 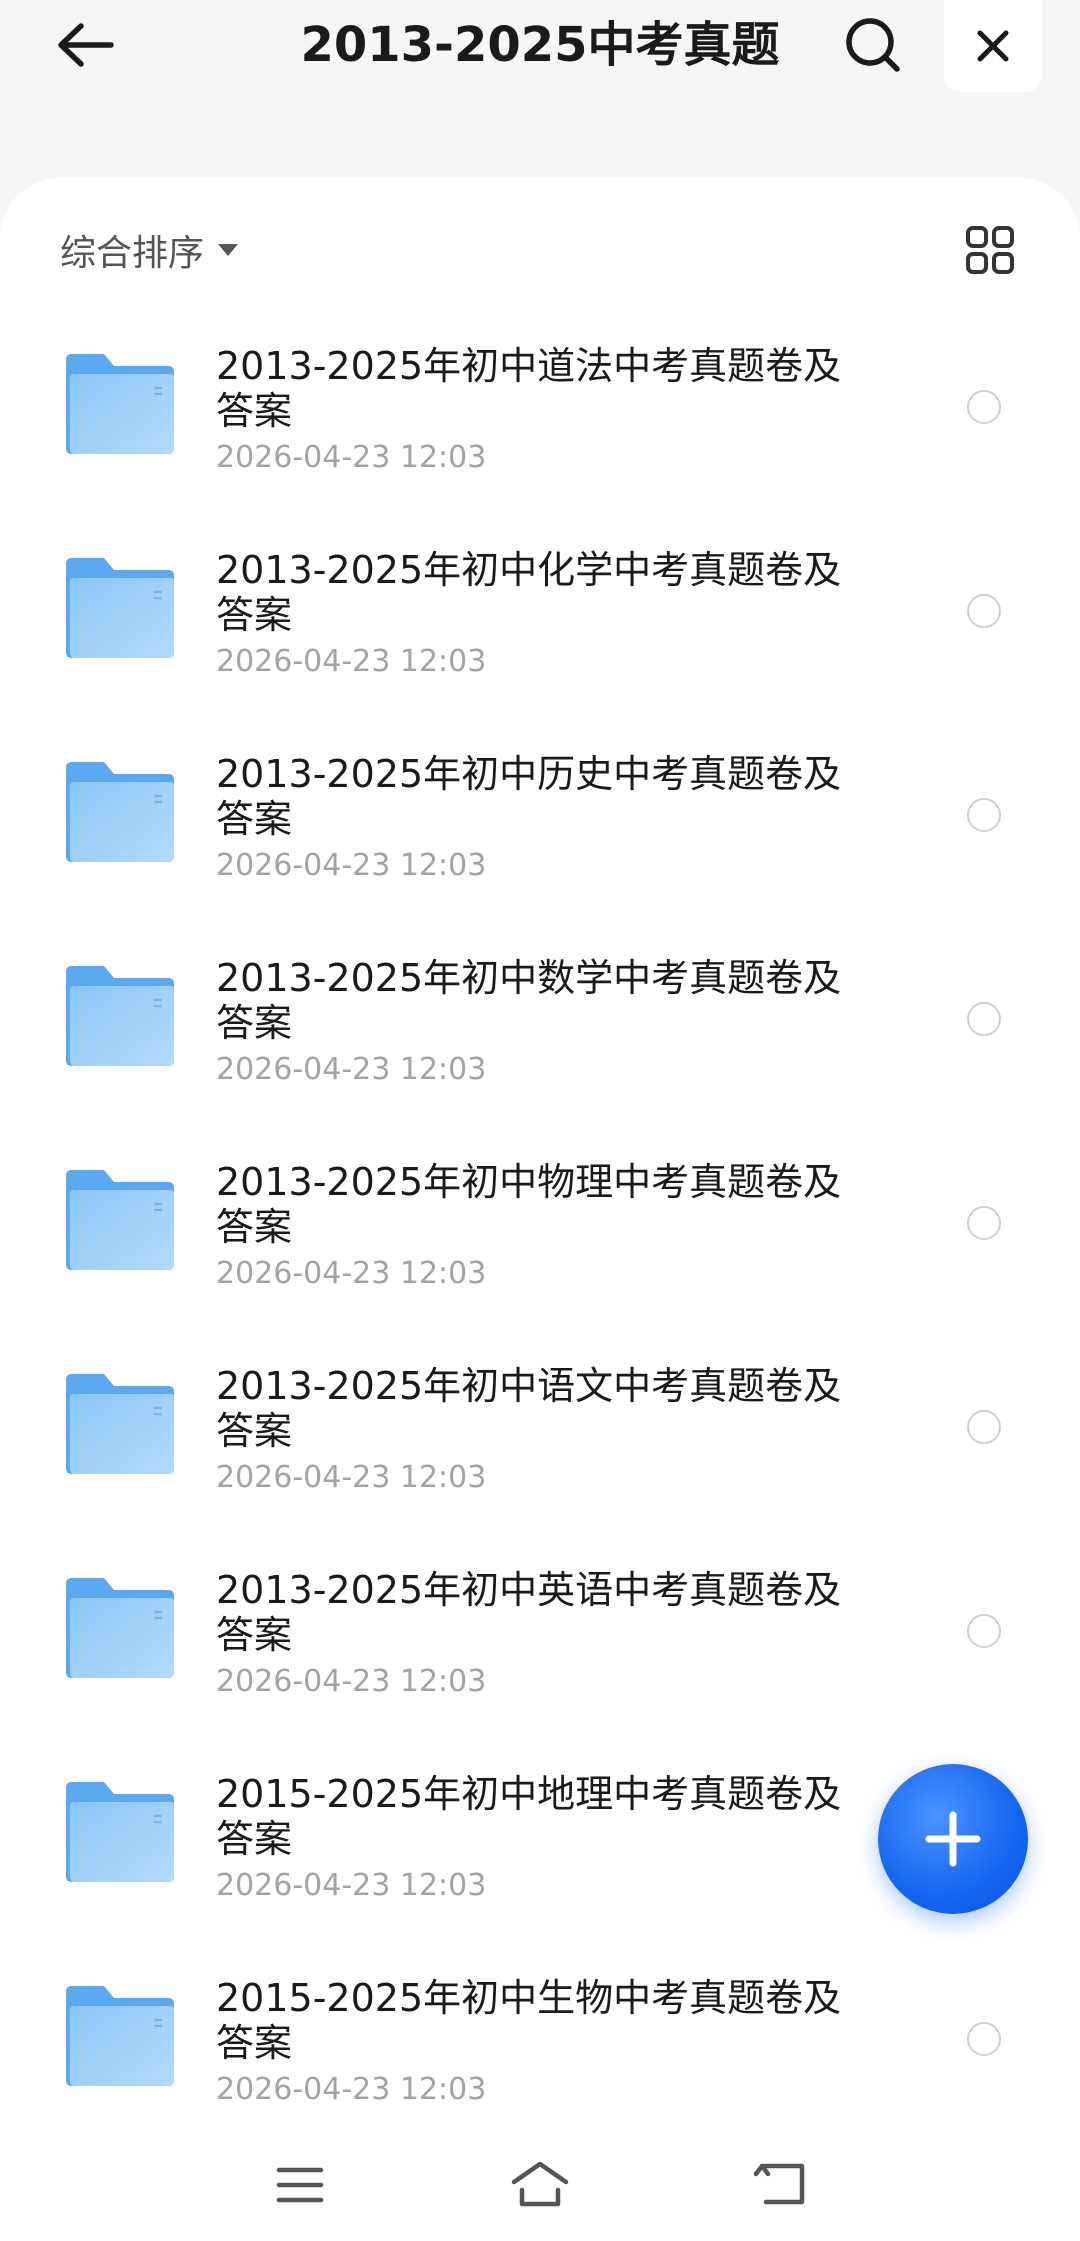 What do you see at coordinates (529, 1816) in the screenshot?
I see `file-name: 2015-2025年初中地理中考真题卷及答案` at bounding box center [529, 1816].